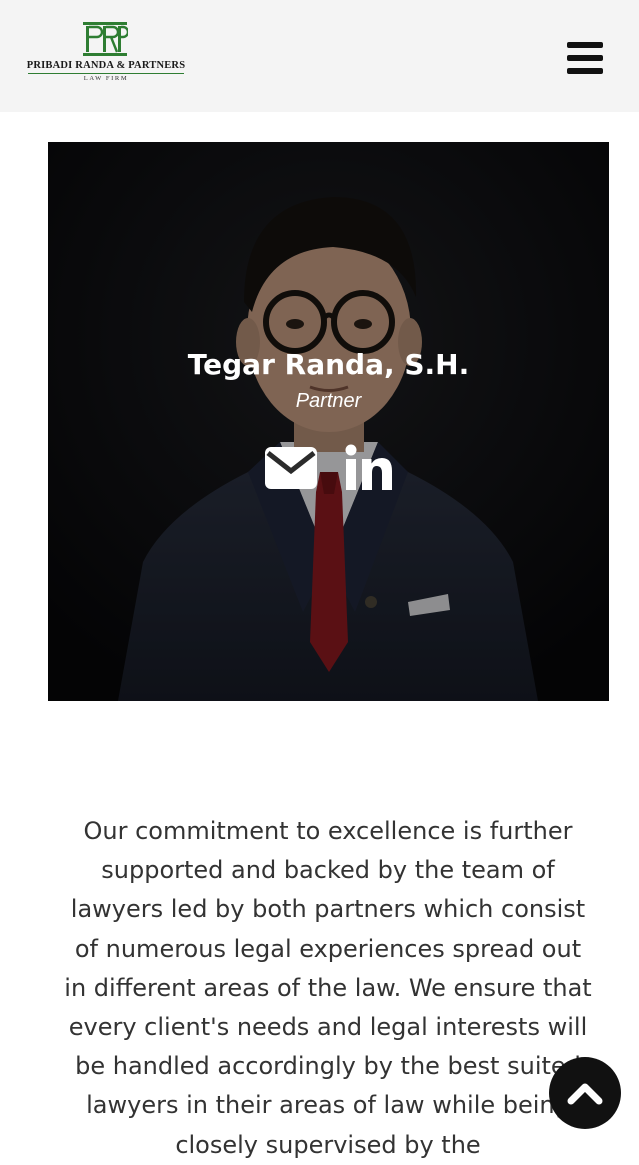 The image size is (639, 1165). Describe the element at coordinates (106, 78) in the screenshot. I see `logo-subtitle: LAW FIRM` at that location.